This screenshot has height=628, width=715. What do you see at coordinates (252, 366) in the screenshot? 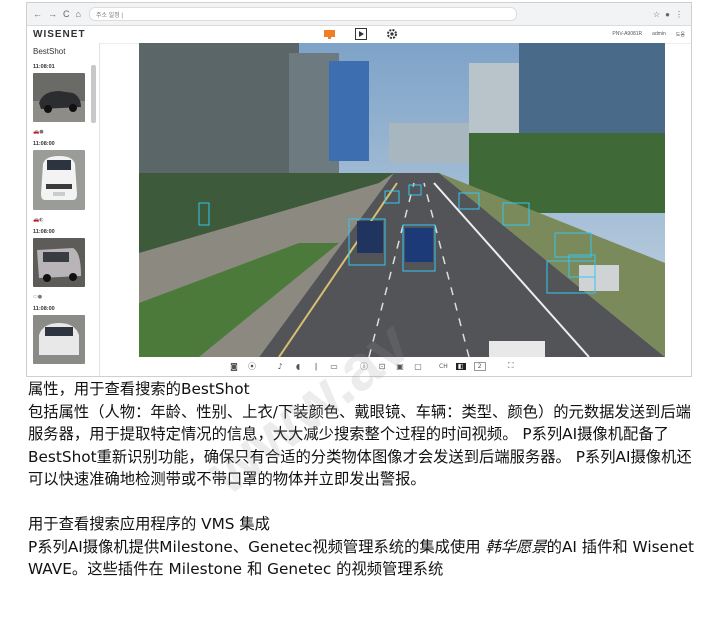
I see `record-icon: ⦿` at bounding box center [252, 366].